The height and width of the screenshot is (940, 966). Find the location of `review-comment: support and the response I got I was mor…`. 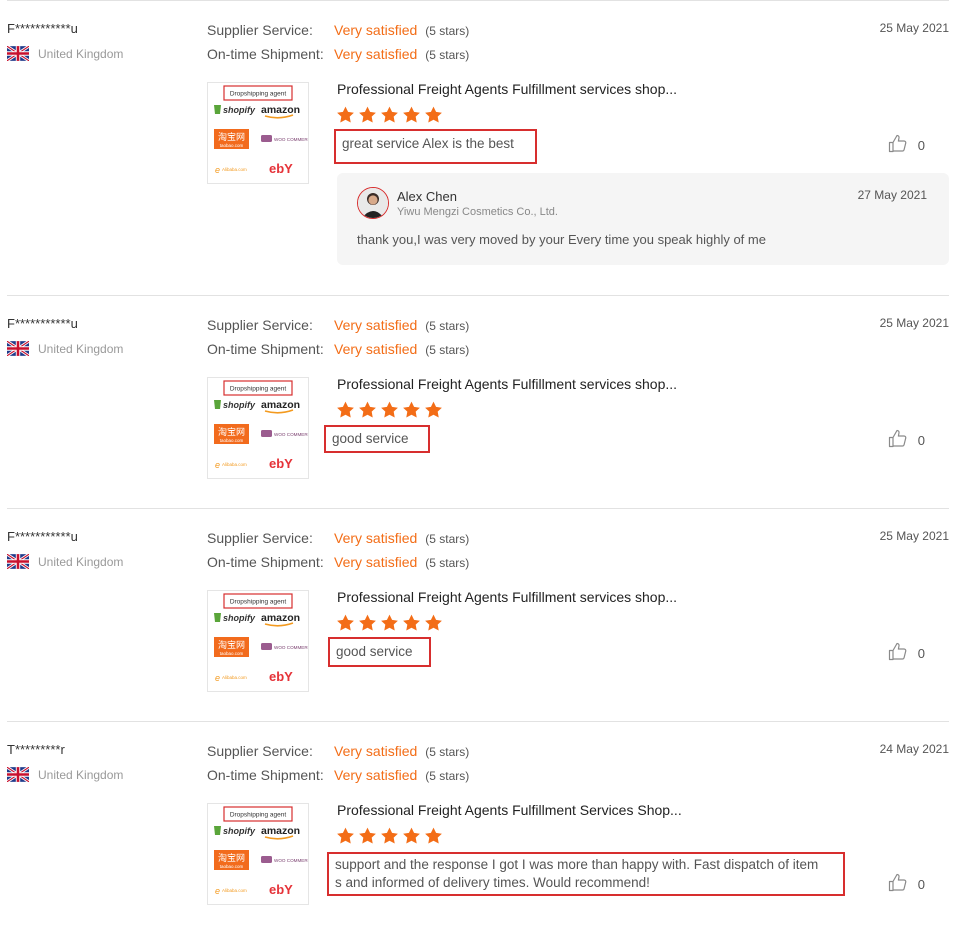

review-comment: support and the response I got I was mor… is located at coordinates (586, 874).